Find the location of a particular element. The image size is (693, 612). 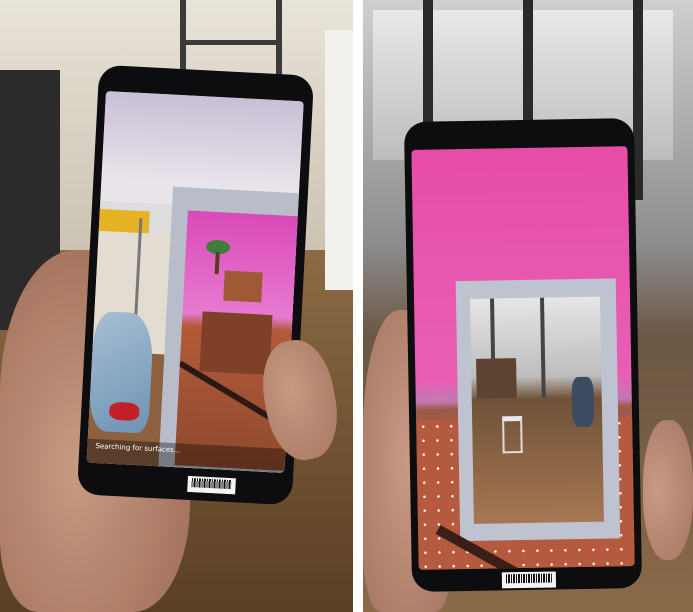

white-door is located at coordinates (339, 160).